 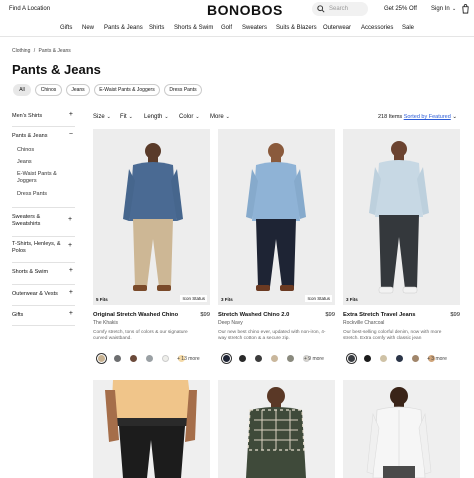 What do you see at coordinates (18, 315) in the screenshot?
I see `sidebar-item-label: Gifts` at bounding box center [18, 315].